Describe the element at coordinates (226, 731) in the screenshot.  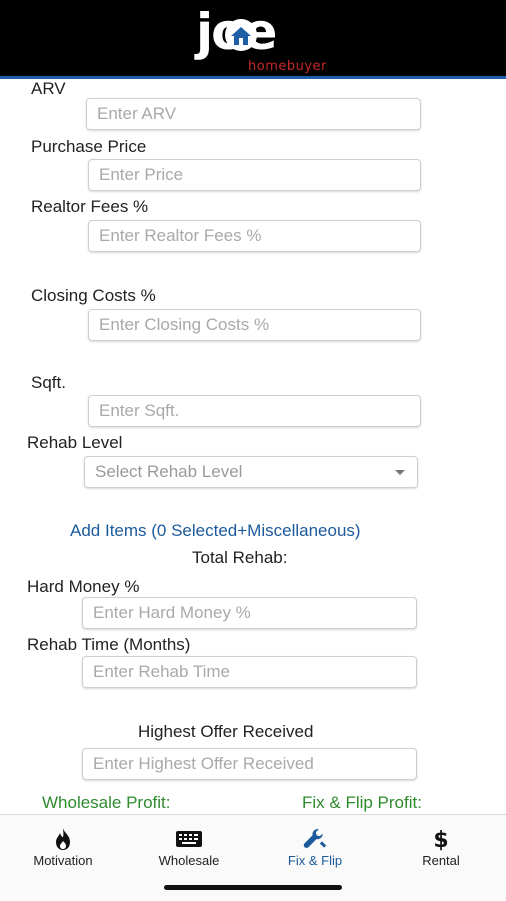
I see `highest-offer-label: Highest Offer Received` at that location.